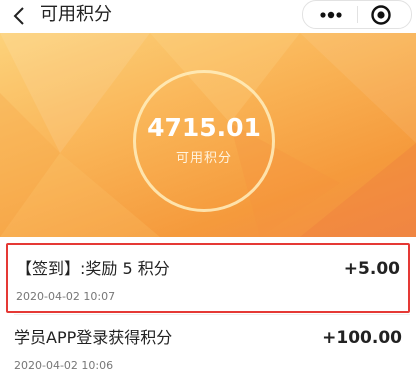 The height and width of the screenshot is (389, 416). I want to click on available-points-label: 可用积分, so click(203, 158).